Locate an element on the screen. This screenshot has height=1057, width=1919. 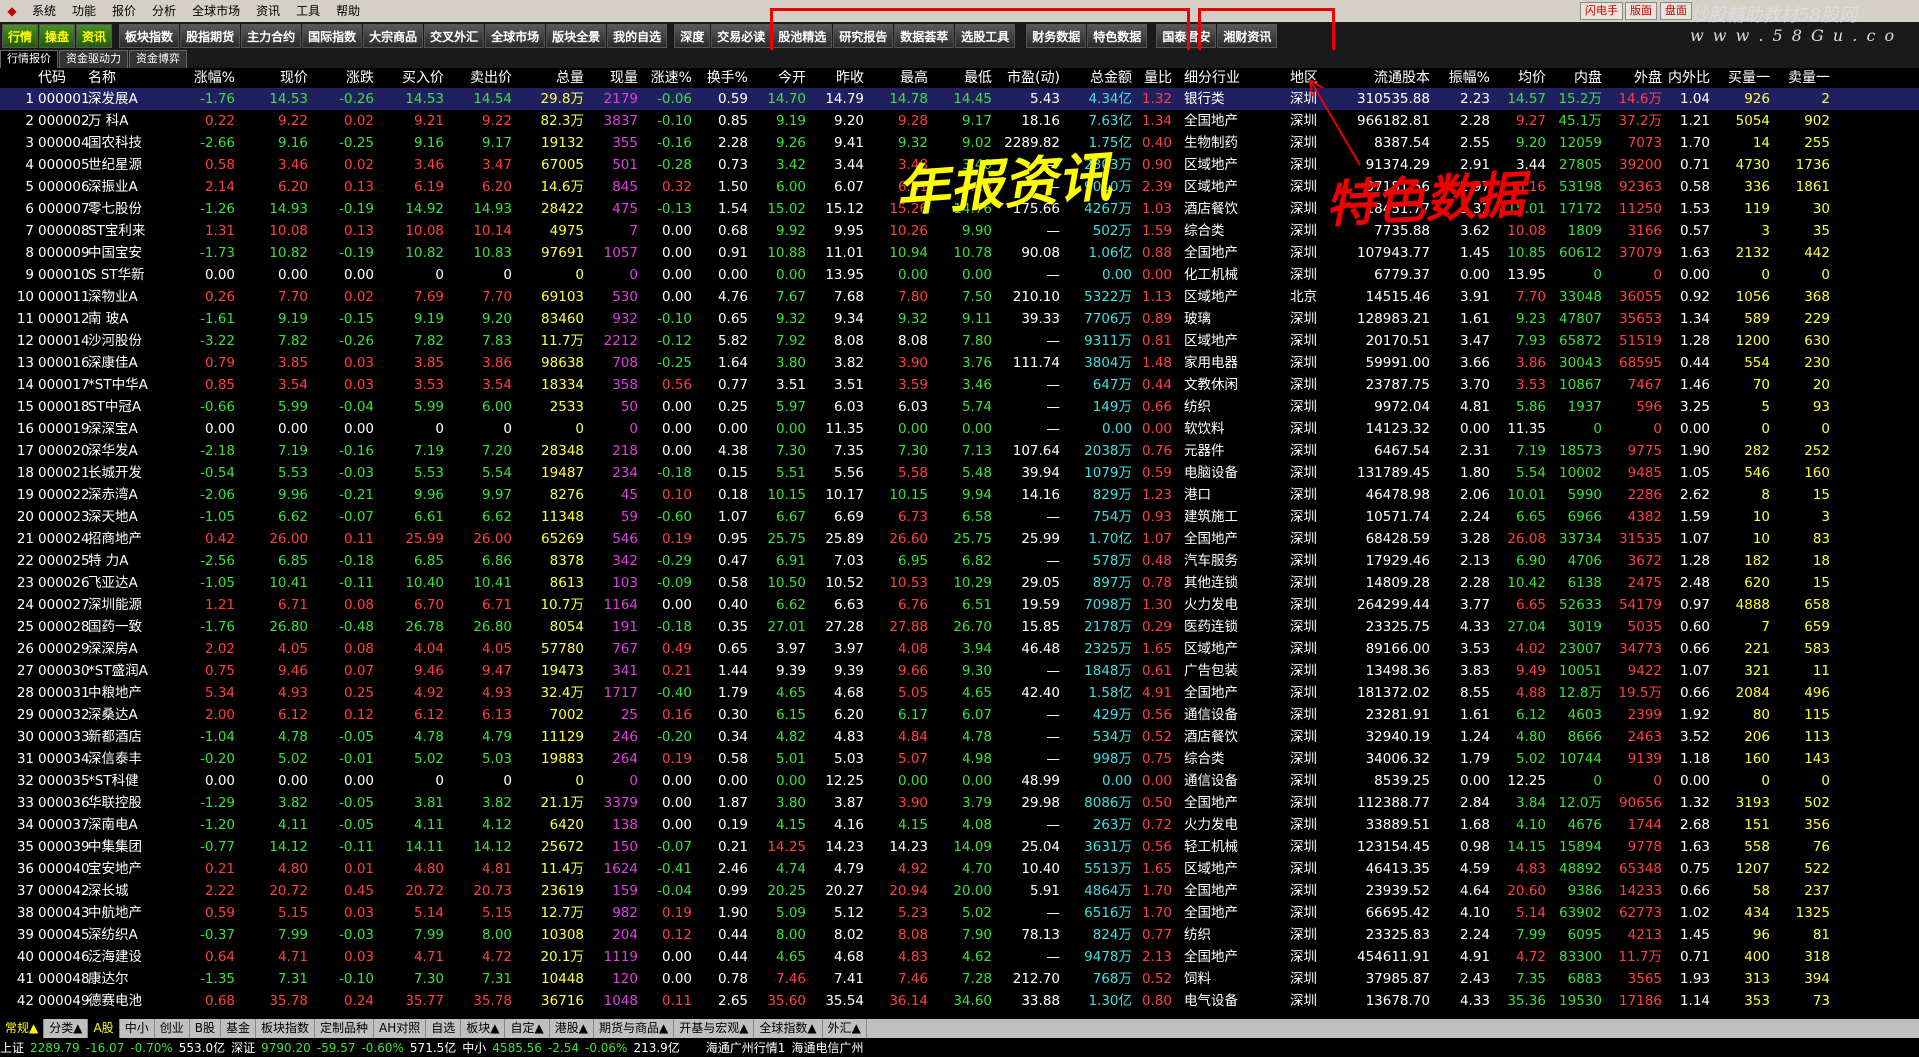
tab-stock-pool: 股池精选 is located at coordinates (802, 36).